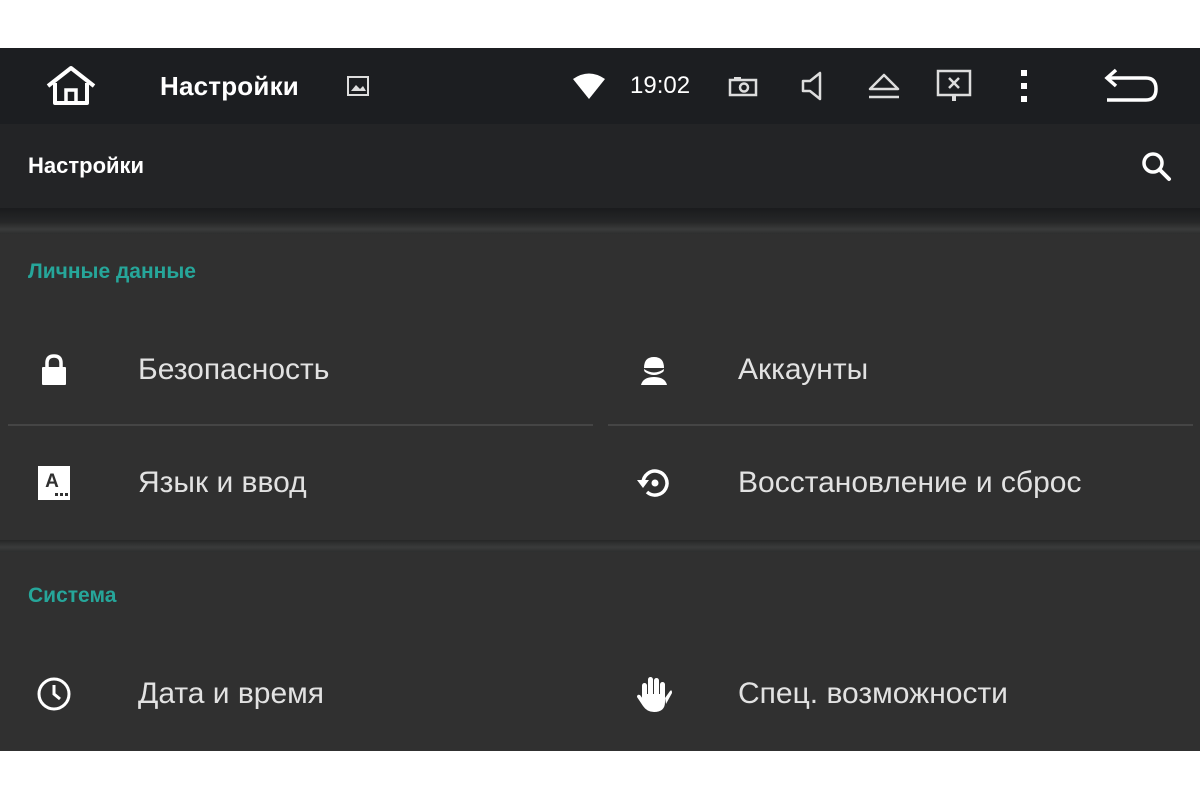 The width and height of the screenshot is (1200, 800). Describe the element at coordinates (222, 482) in the screenshot. I see `settings-item-label: Язык и ввод` at that location.